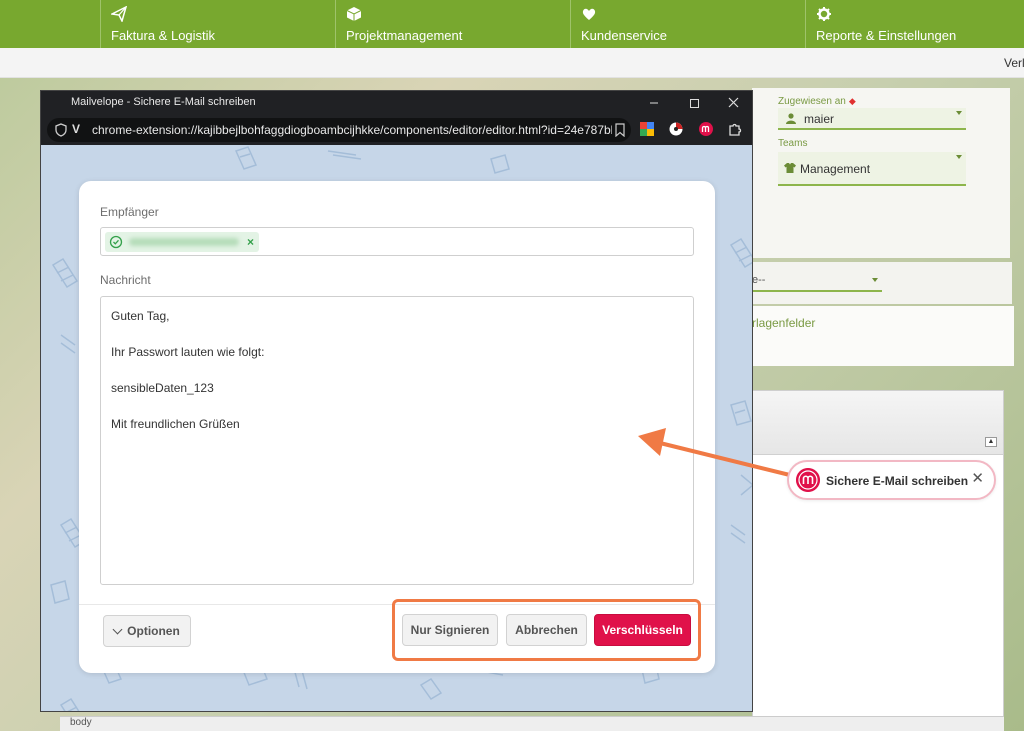  I want to click on box-icon, so click(354, 14).